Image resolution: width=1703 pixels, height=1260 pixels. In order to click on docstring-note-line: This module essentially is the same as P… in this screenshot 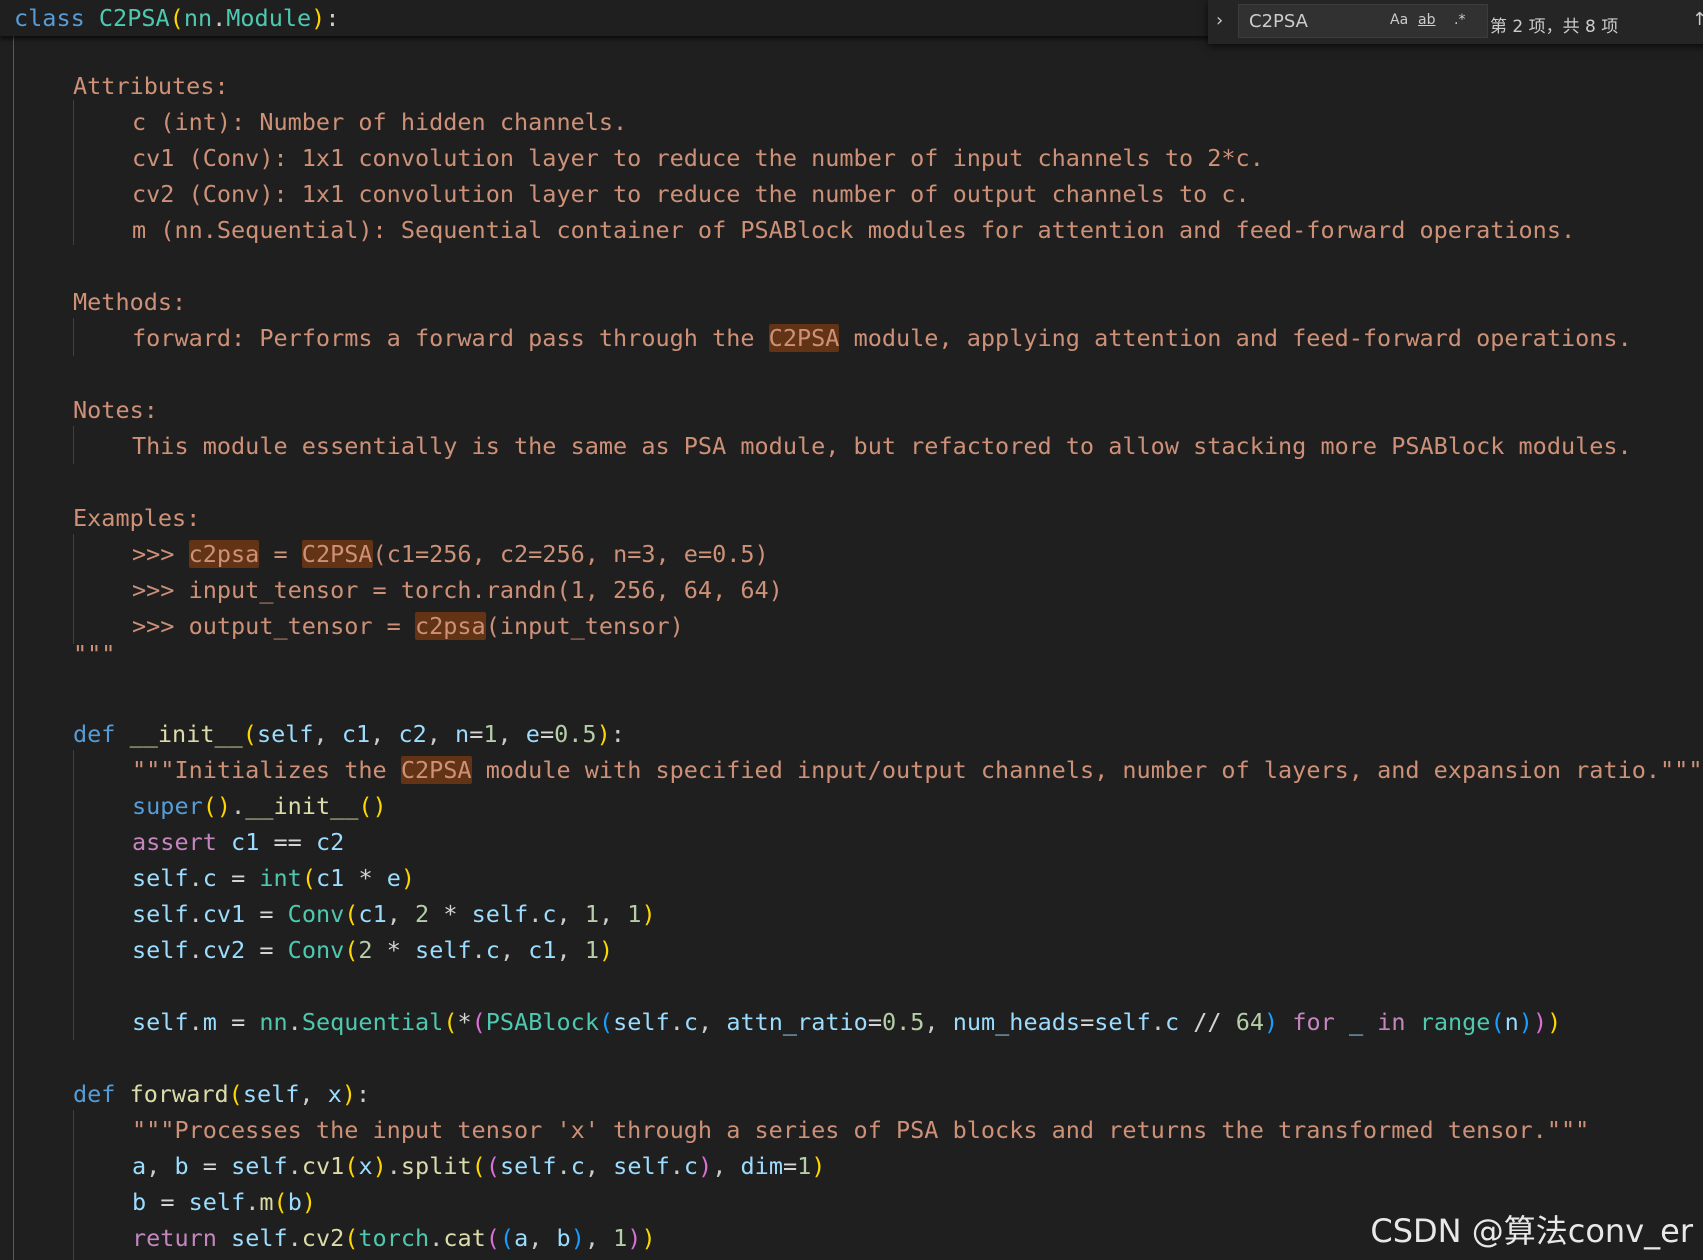, I will do `click(882, 446)`.